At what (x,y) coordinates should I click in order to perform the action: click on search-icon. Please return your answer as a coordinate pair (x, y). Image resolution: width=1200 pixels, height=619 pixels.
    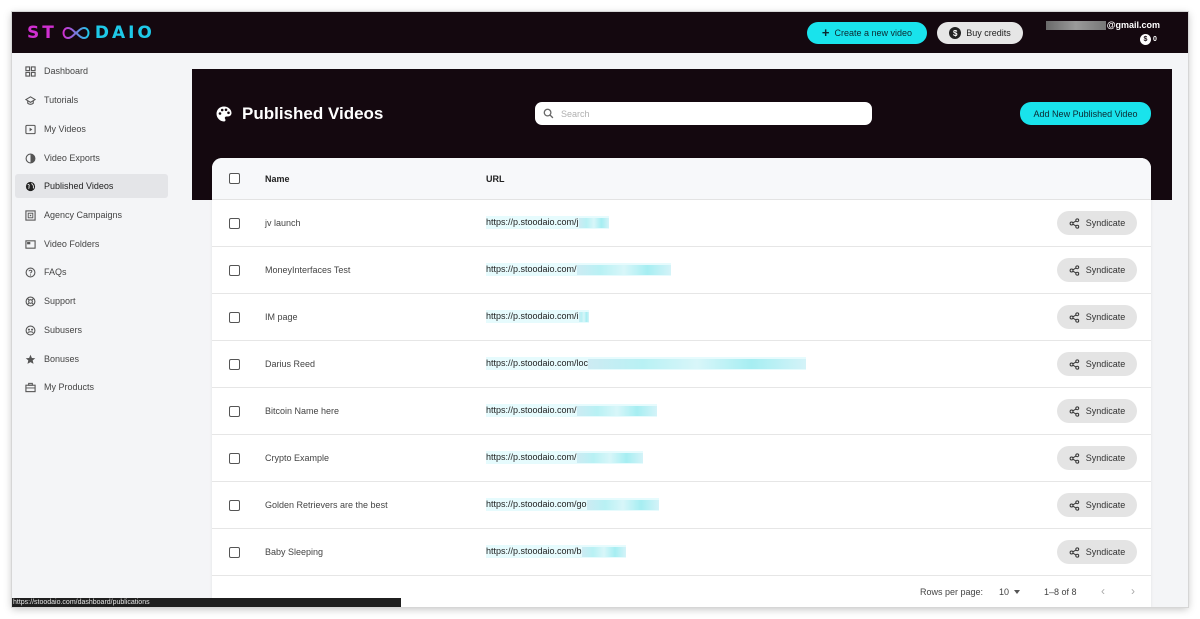
    Looking at the image, I should click on (548, 113).